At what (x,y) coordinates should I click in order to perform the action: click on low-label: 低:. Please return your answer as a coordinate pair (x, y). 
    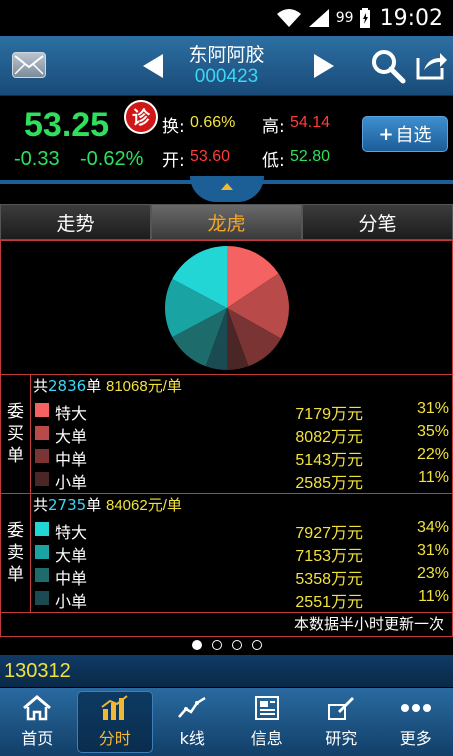
    Looking at the image, I should click on (273, 161).